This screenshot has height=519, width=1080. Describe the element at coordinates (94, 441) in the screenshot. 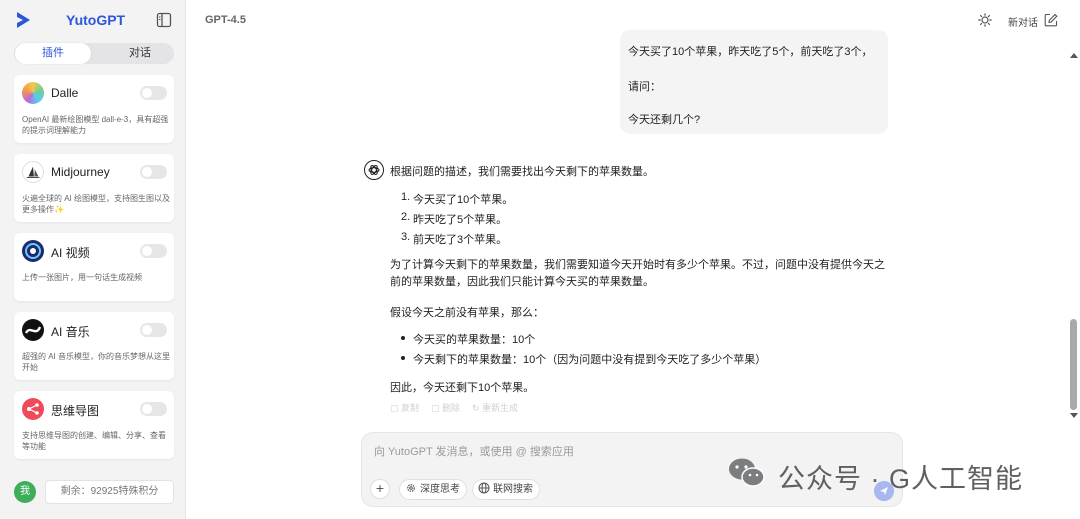

I see `plugin-desc: 支持思维导图的创建、编辑、分享、查看等功能` at that location.